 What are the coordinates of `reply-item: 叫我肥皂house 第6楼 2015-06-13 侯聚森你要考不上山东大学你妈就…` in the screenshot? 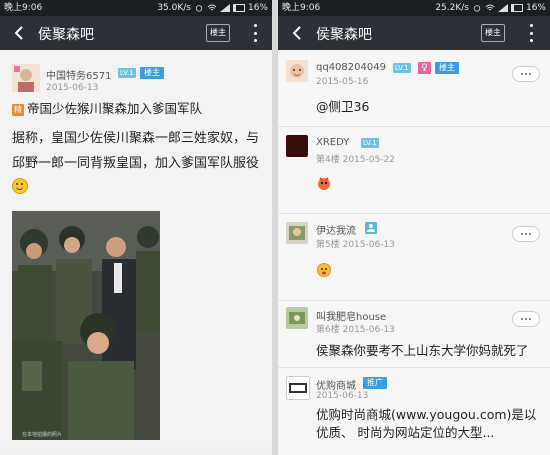 It's located at (414, 334).